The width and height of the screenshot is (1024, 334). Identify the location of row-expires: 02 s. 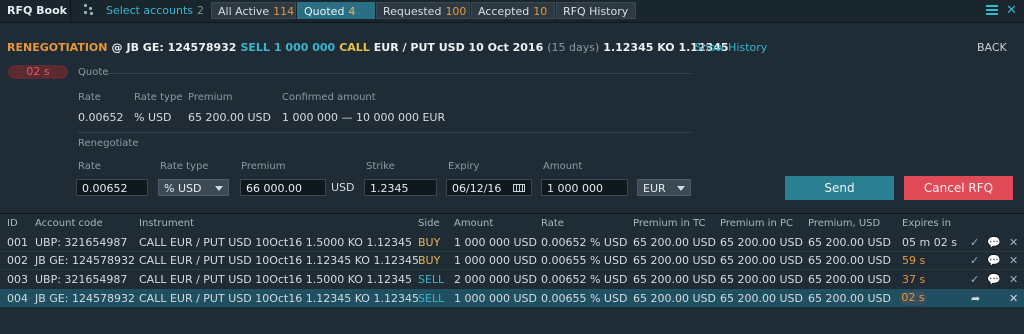
(913, 298).